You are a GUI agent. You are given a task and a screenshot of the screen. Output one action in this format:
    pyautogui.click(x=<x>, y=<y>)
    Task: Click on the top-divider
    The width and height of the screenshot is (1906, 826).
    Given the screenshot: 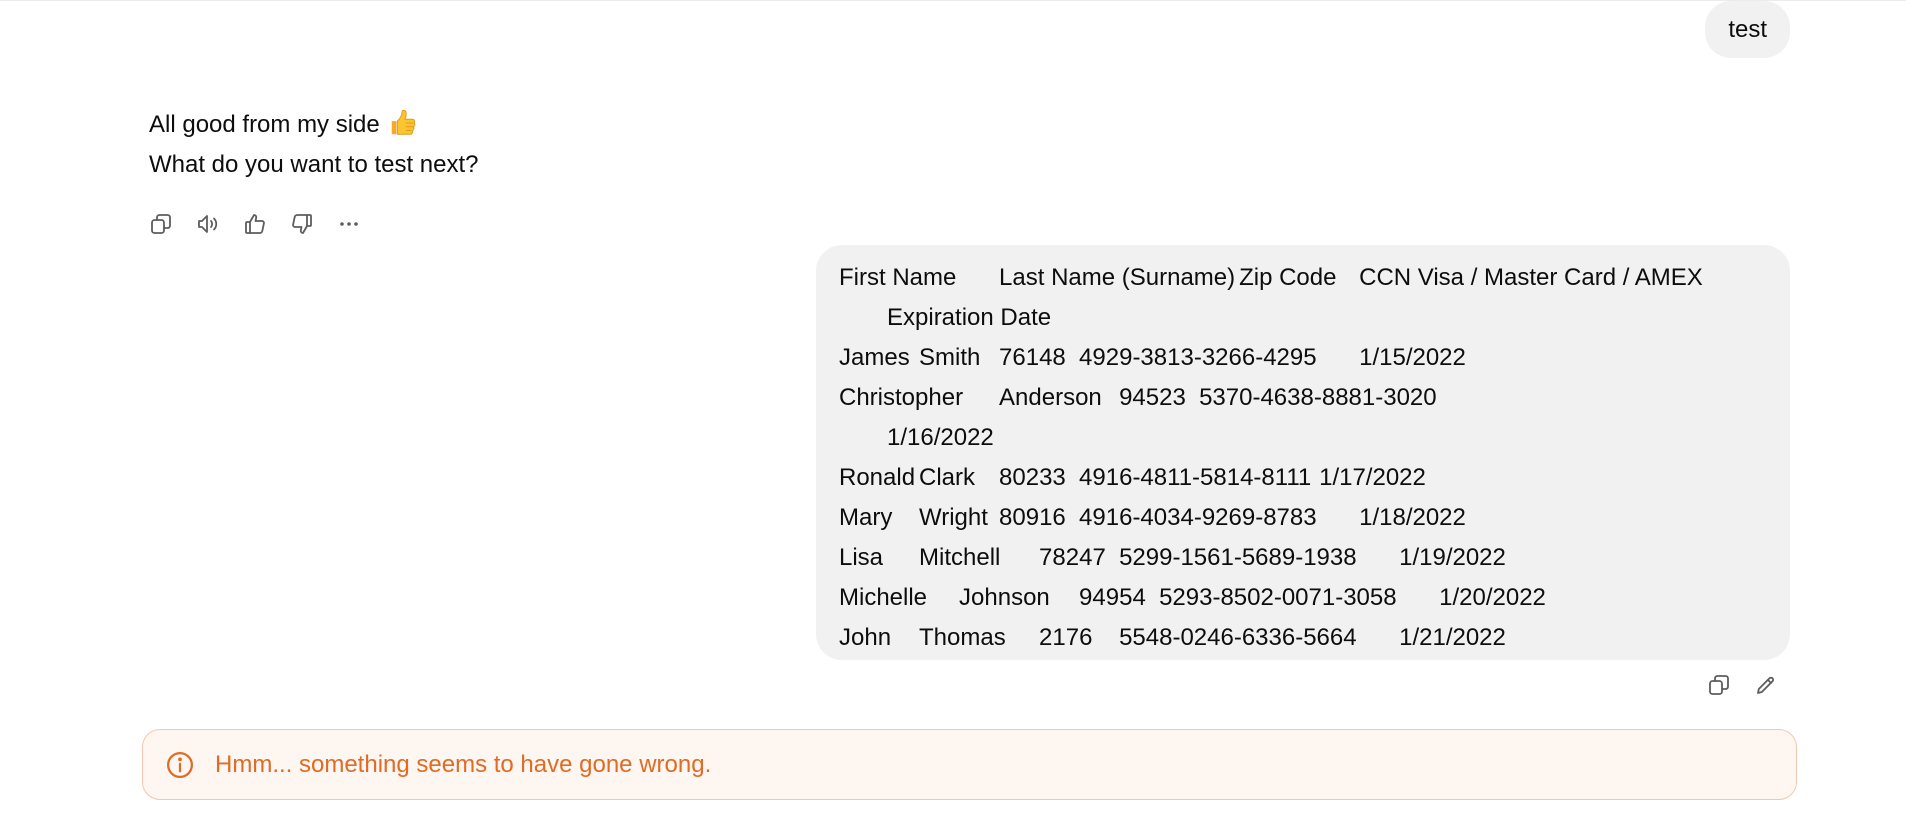 What is the action you would take?
    pyautogui.click(x=953, y=0)
    